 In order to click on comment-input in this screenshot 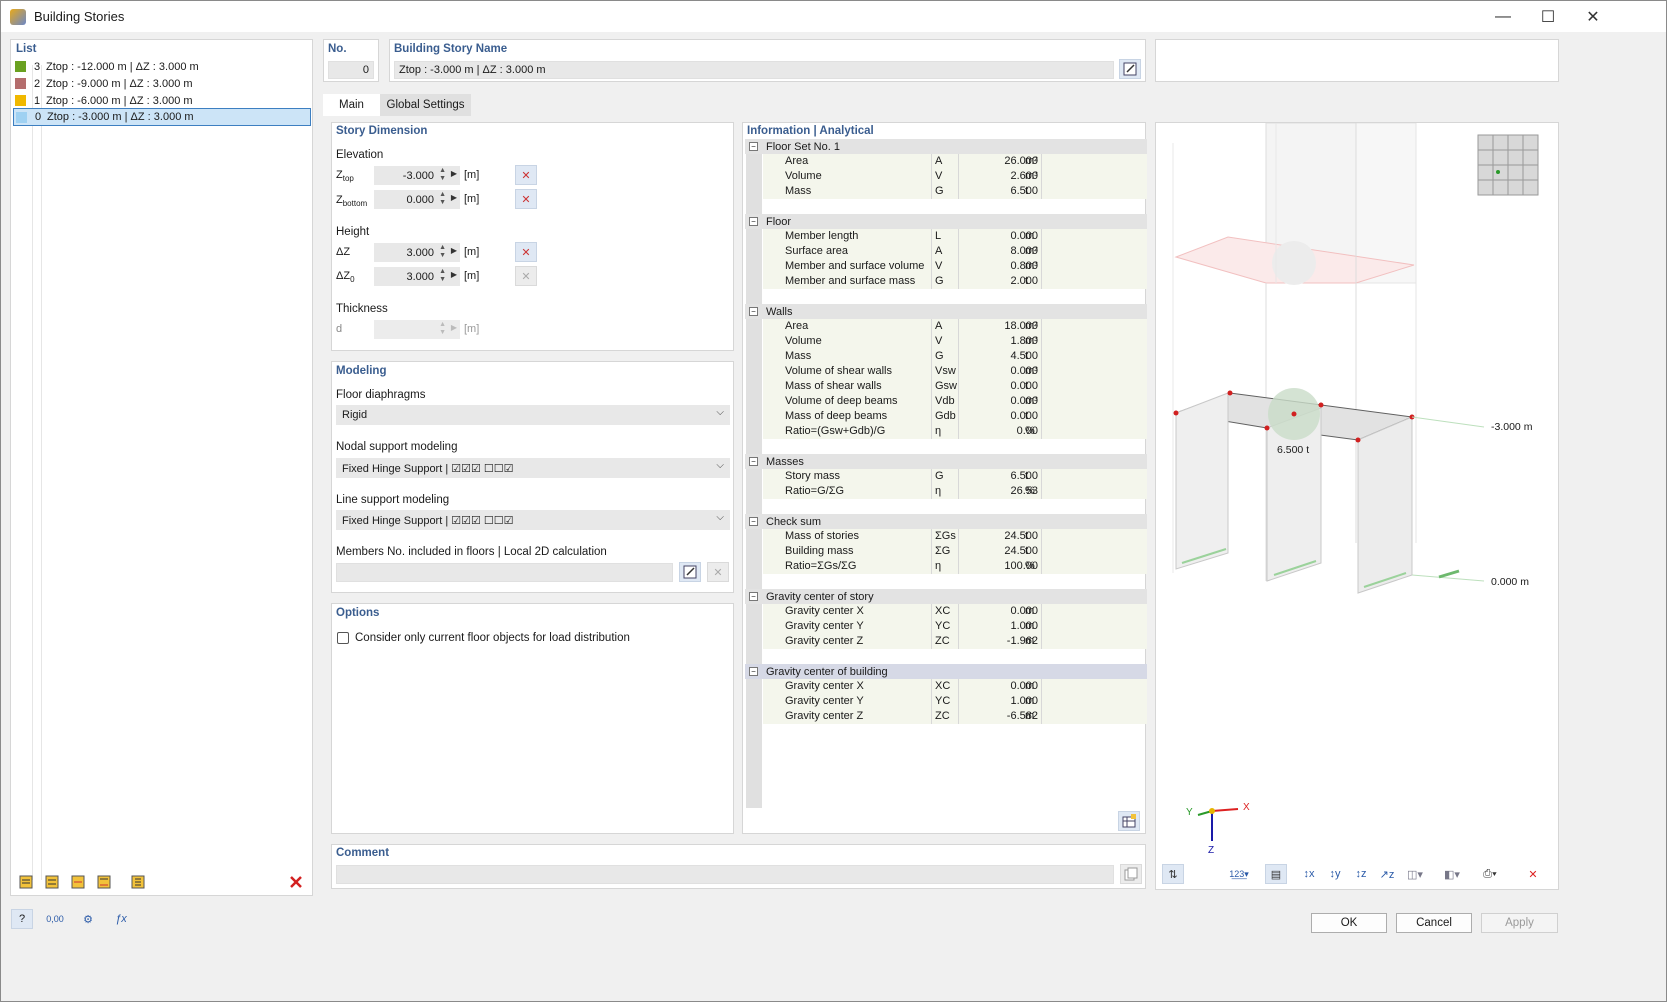, I will do `click(725, 874)`.